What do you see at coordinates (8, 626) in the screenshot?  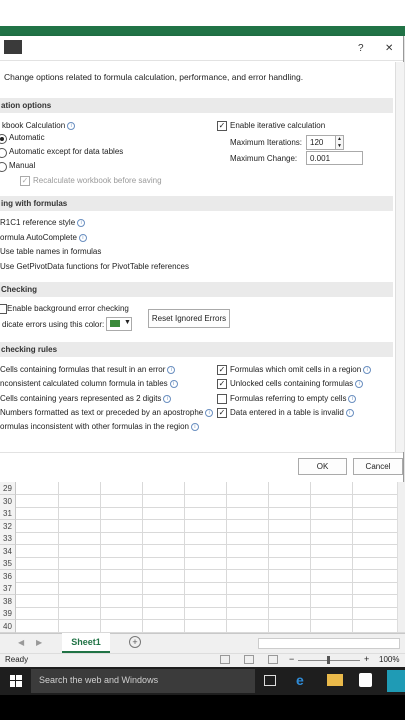 I see `row-header: 40` at bounding box center [8, 626].